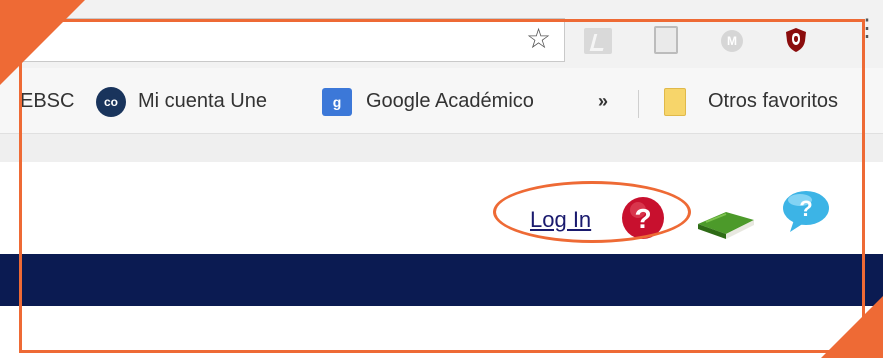 The width and height of the screenshot is (883, 358). Describe the element at coordinates (42, 42) in the screenshot. I see `corner-decoration-top-left` at that location.